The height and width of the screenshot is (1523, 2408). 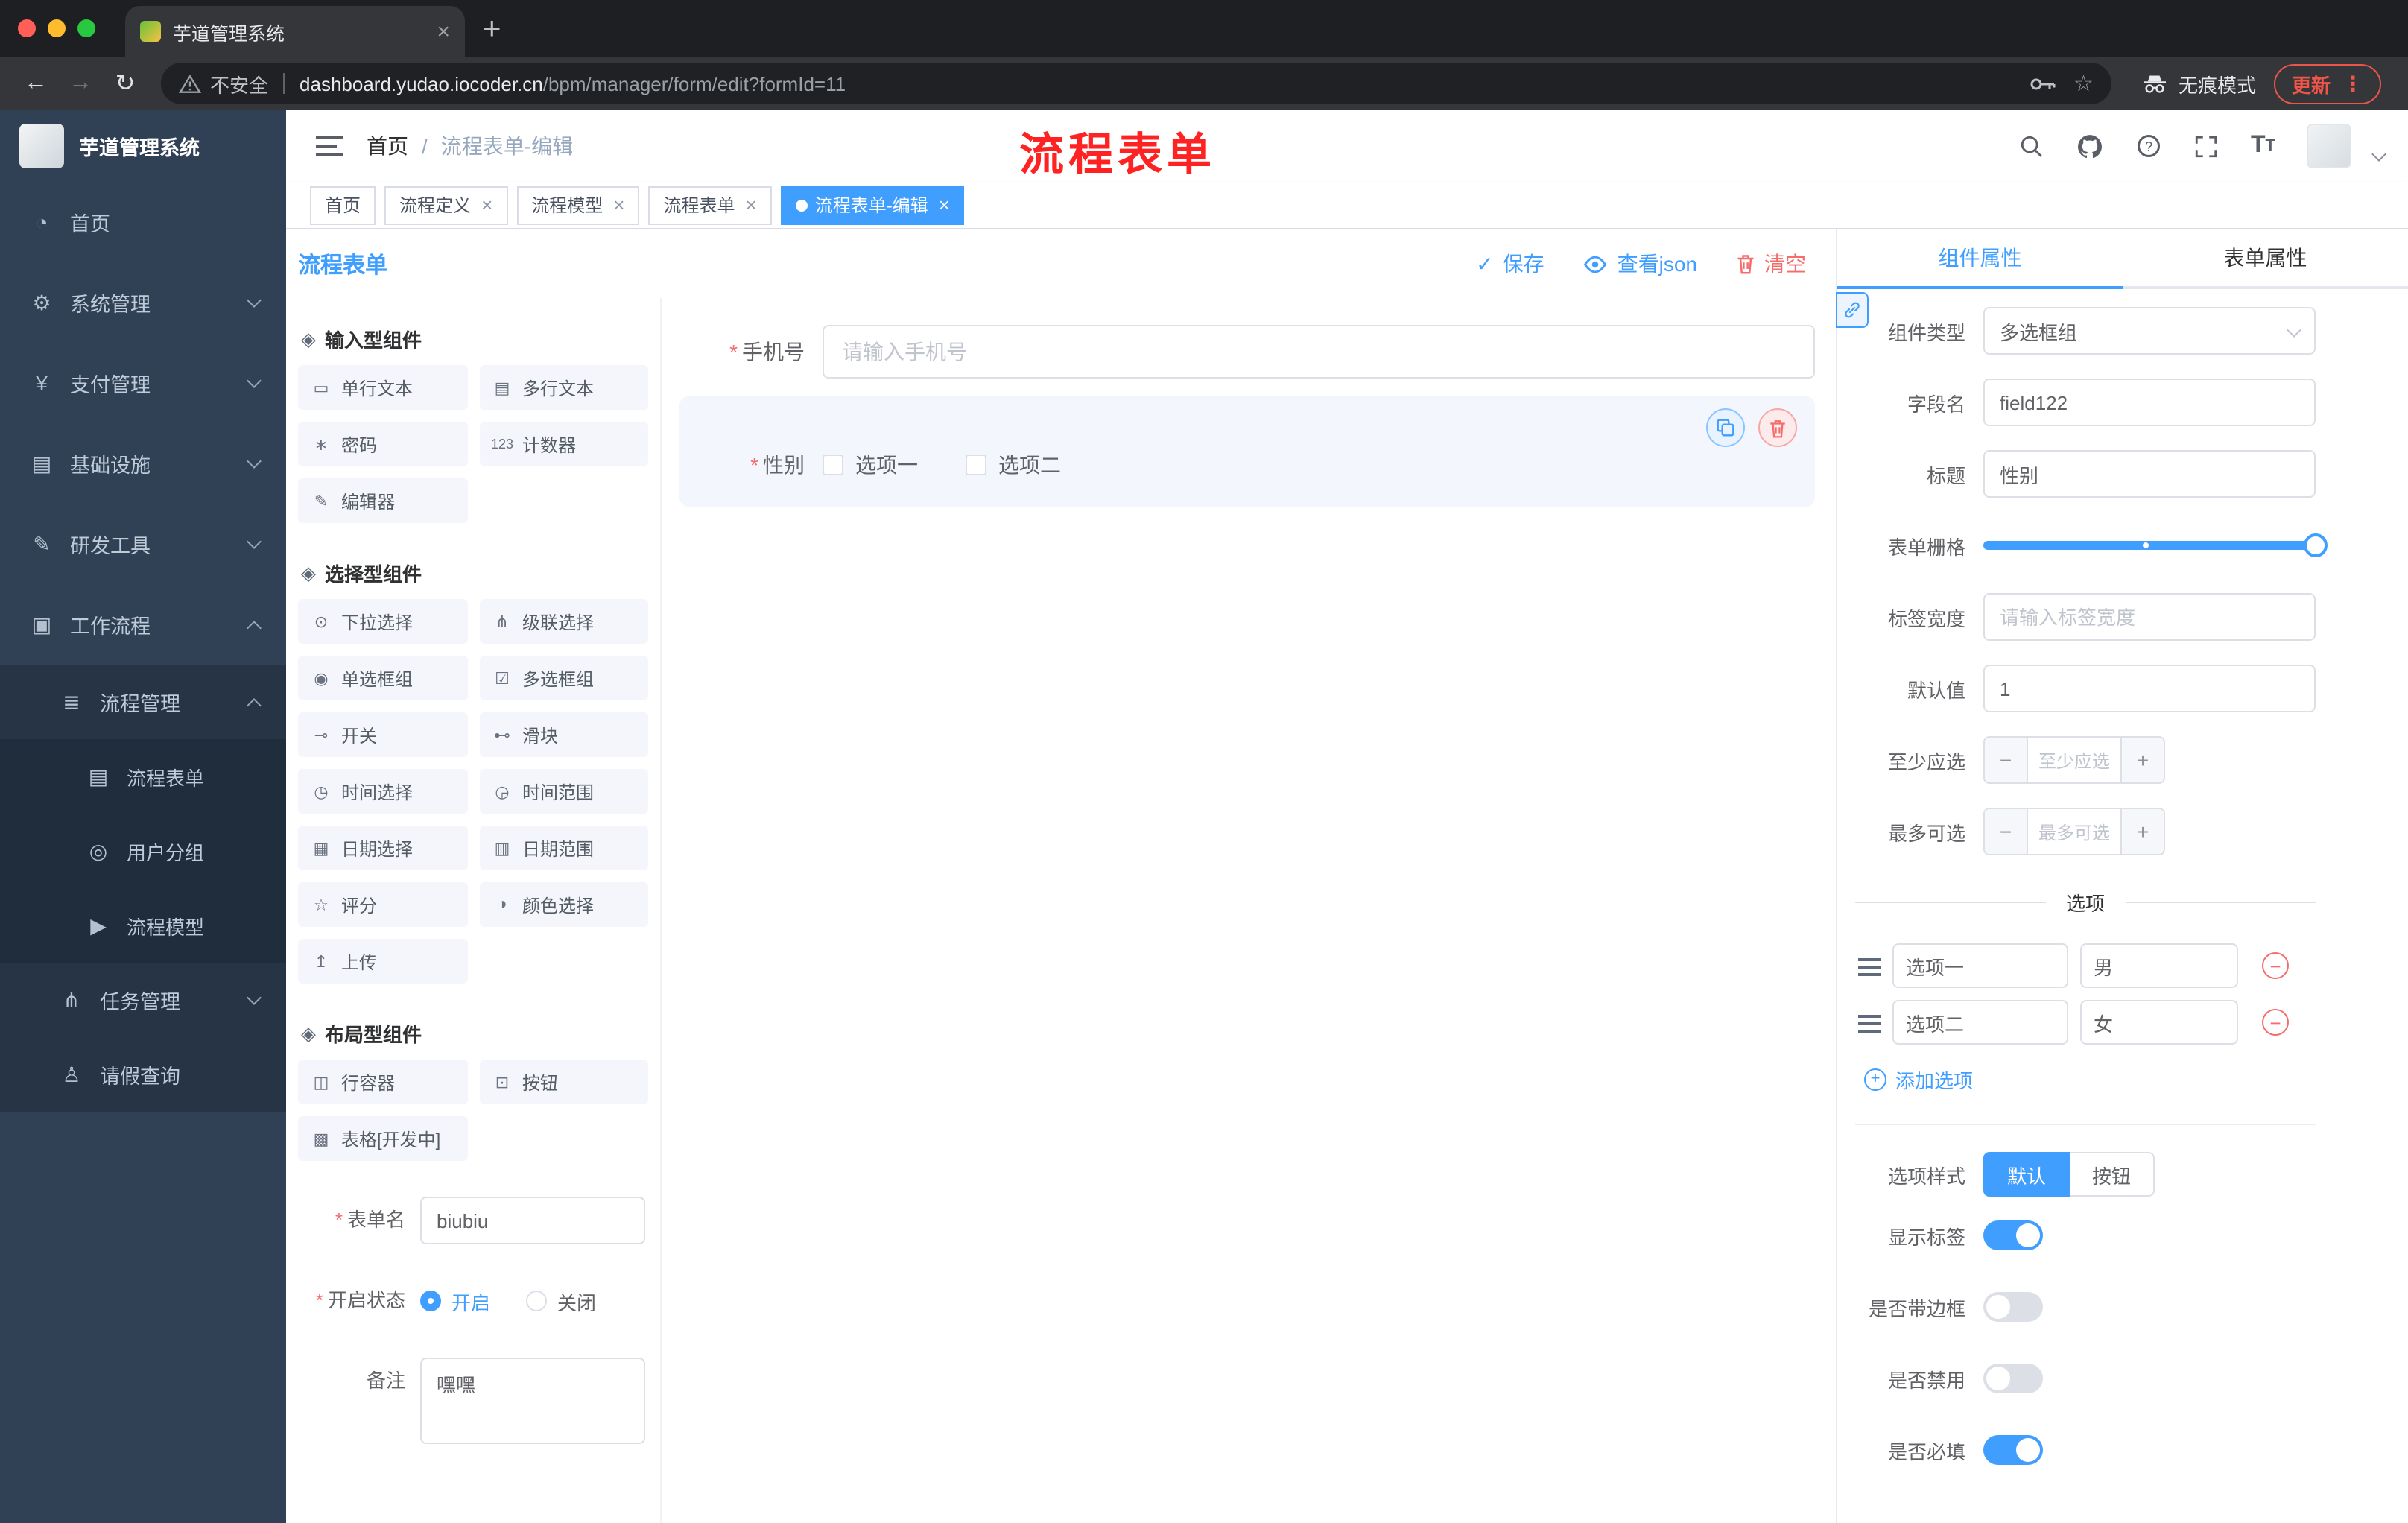 What do you see at coordinates (387, 146) in the screenshot?
I see `breadcrumb-home: 首页` at bounding box center [387, 146].